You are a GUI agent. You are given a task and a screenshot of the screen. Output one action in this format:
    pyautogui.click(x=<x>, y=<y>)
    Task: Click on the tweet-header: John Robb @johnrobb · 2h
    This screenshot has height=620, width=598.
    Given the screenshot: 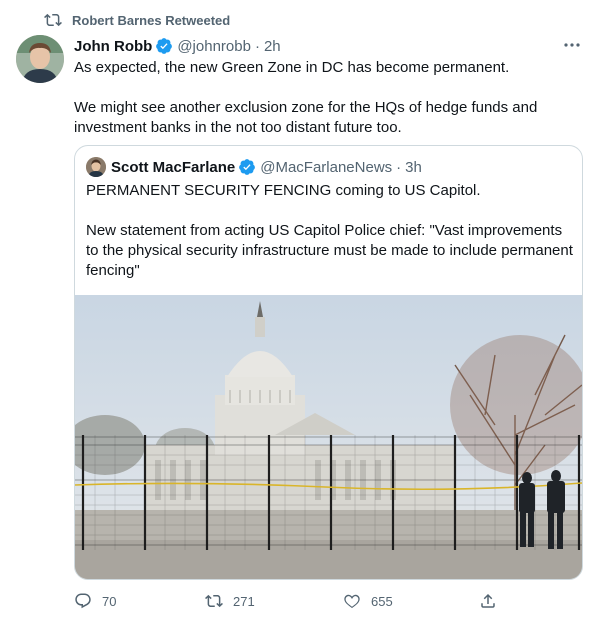 What is the action you would take?
    pyautogui.click(x=177, y=46)
    